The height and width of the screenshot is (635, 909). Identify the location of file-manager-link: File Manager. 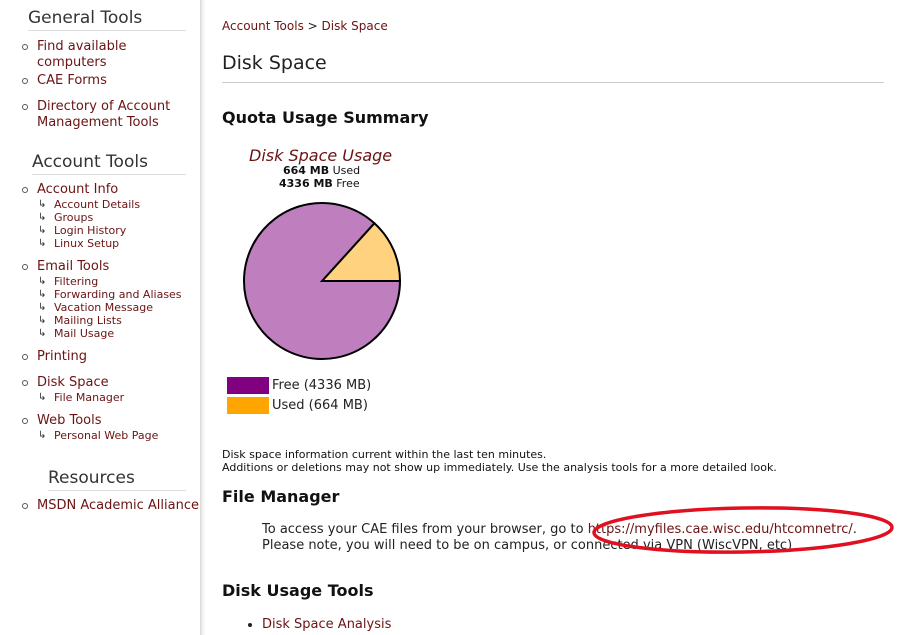
(89, 397).